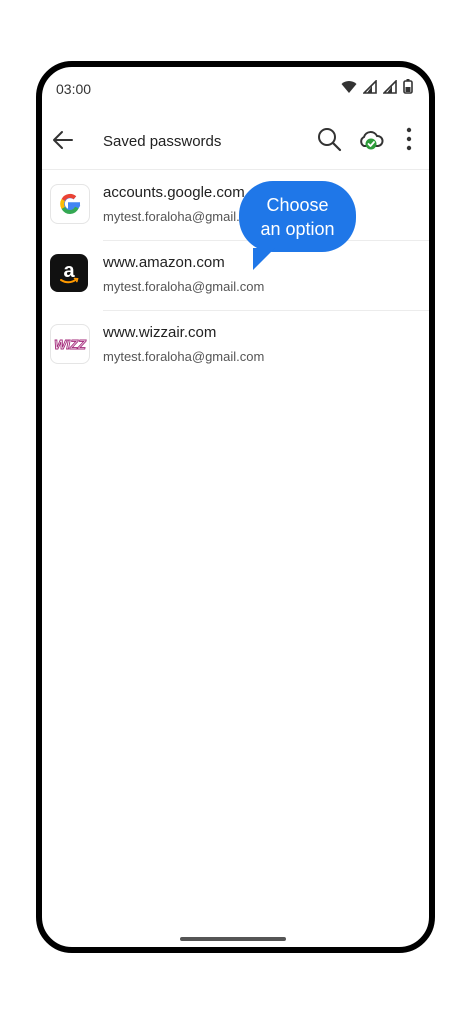 This screenshot has width=465, height=1009. I want to click on page-title: Saved passwords, so click(162, 141).